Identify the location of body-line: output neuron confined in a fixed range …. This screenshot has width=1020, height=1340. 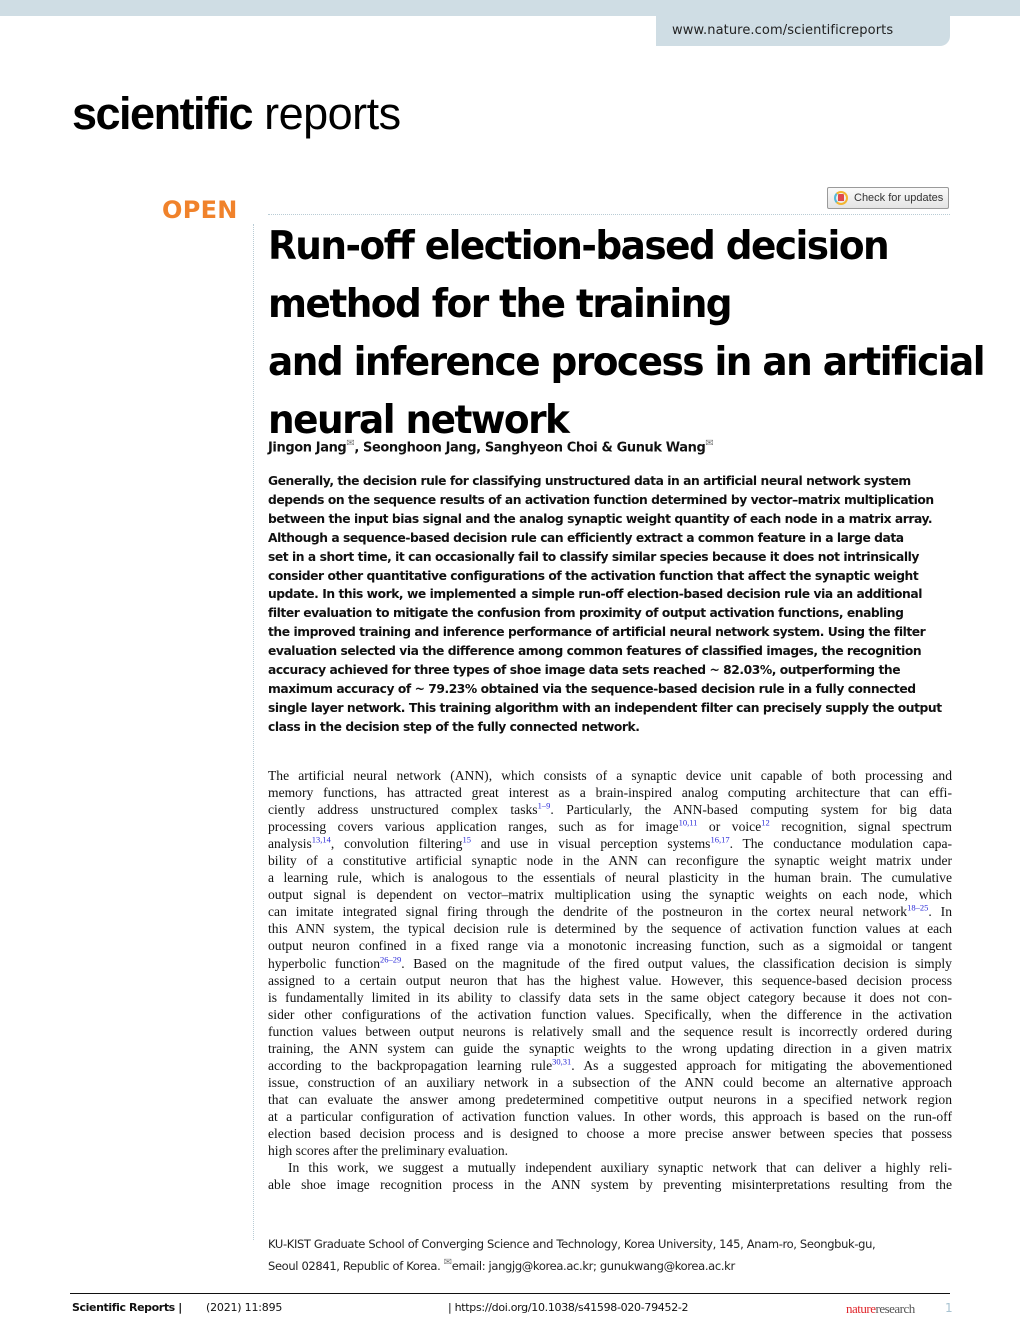
(610, 945).